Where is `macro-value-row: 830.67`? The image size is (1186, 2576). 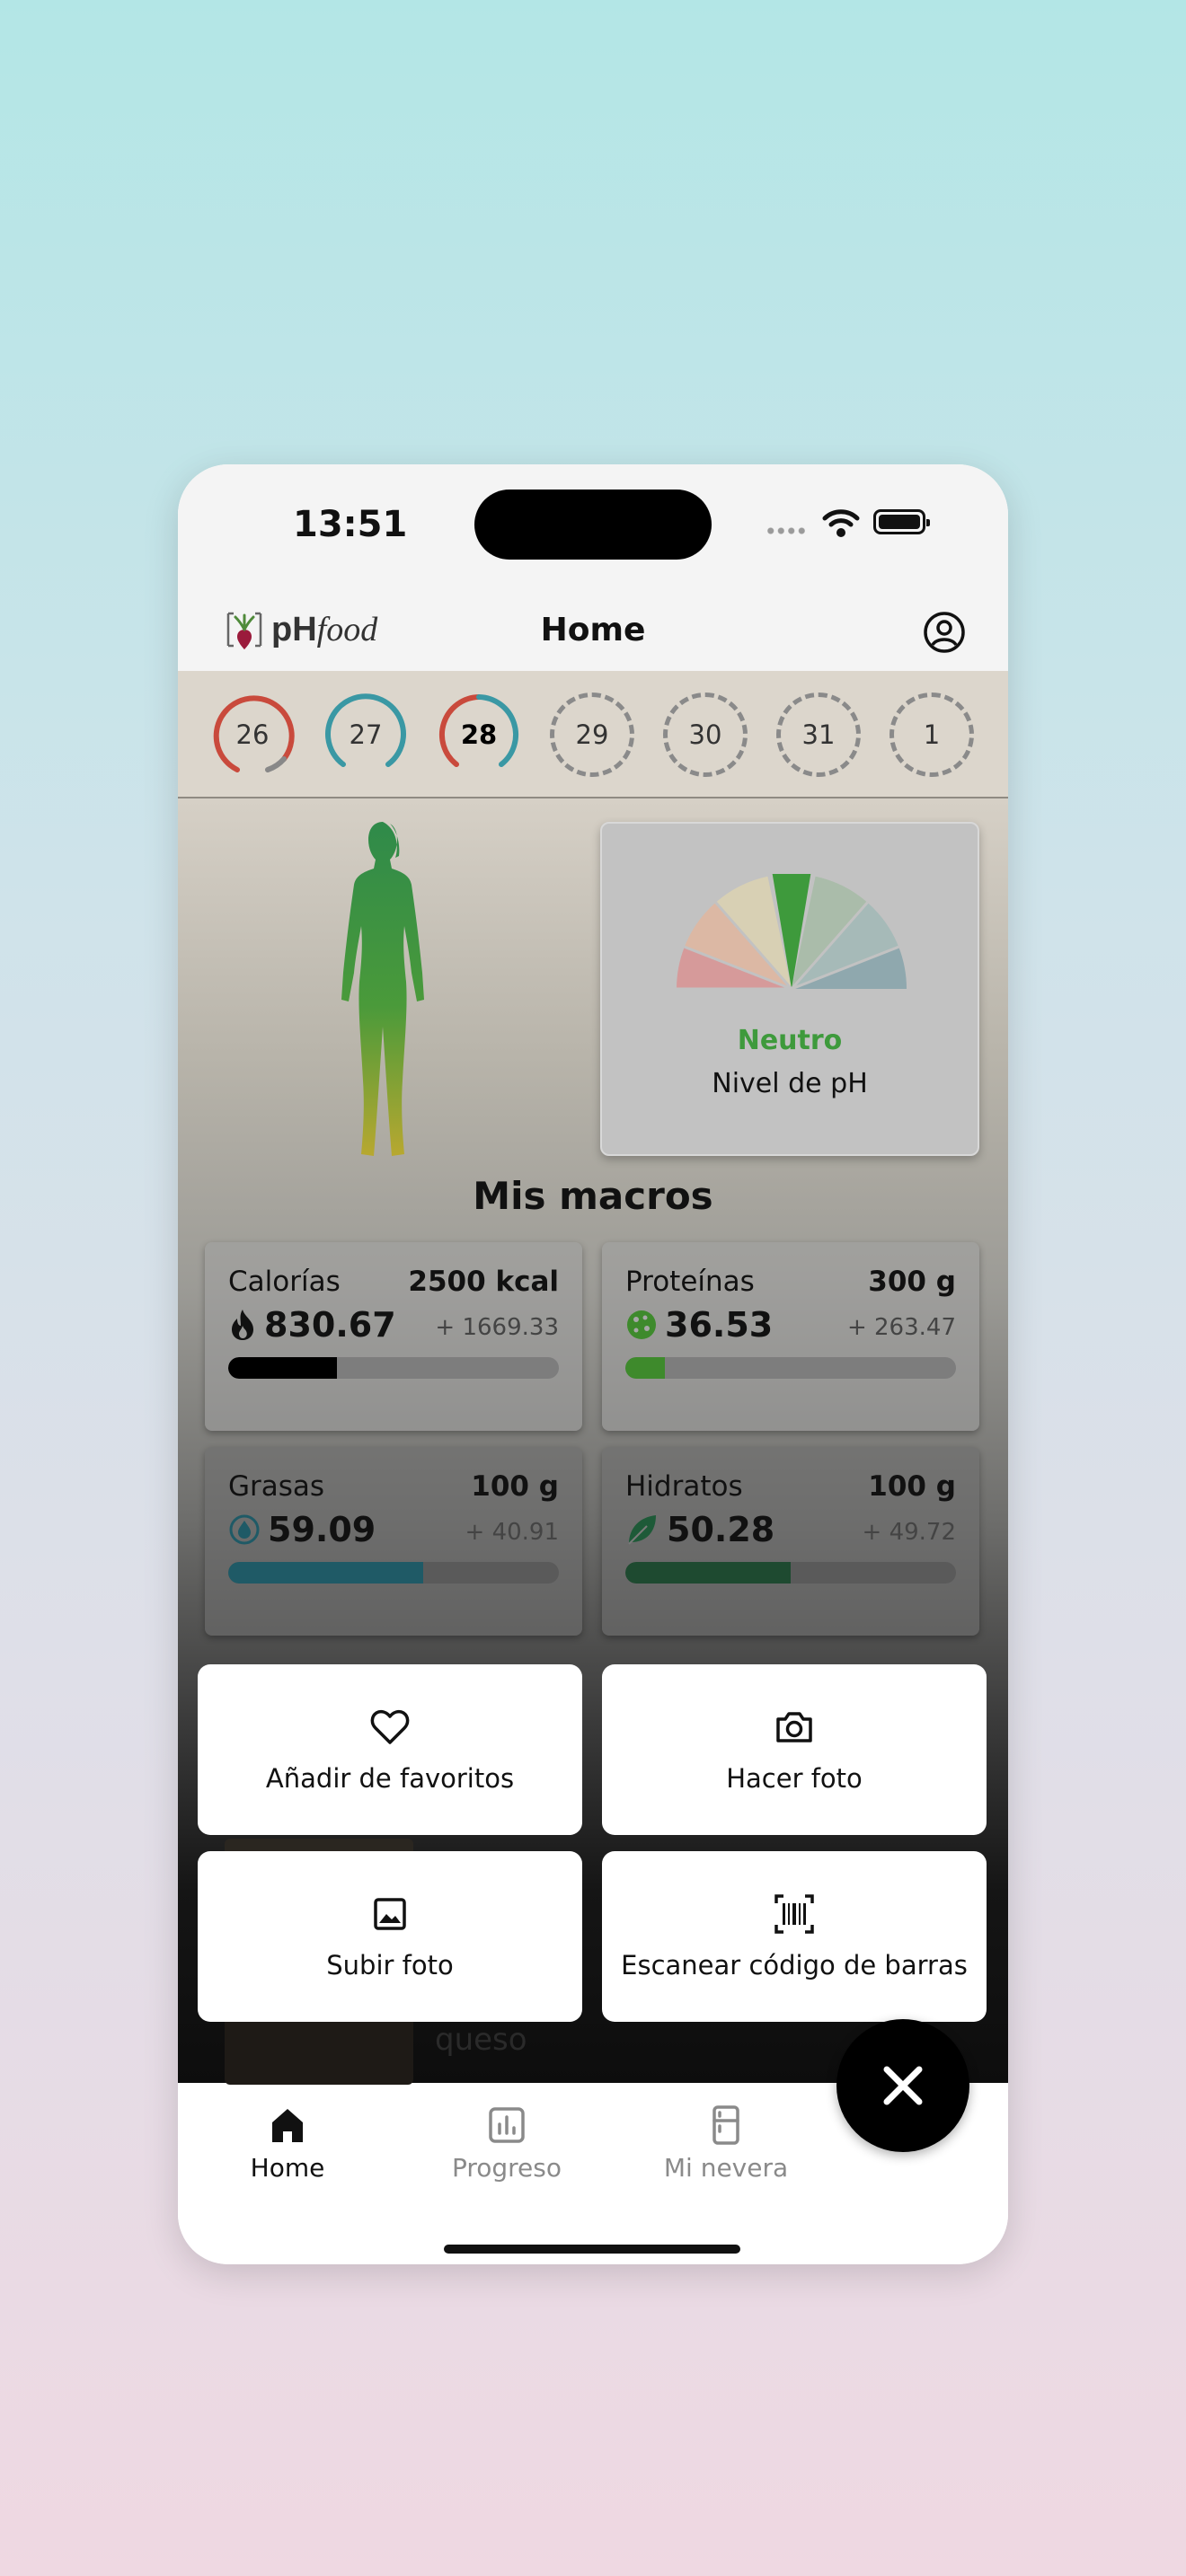
macro-value-row: 830.67 is located at coordinates (312, 1325).